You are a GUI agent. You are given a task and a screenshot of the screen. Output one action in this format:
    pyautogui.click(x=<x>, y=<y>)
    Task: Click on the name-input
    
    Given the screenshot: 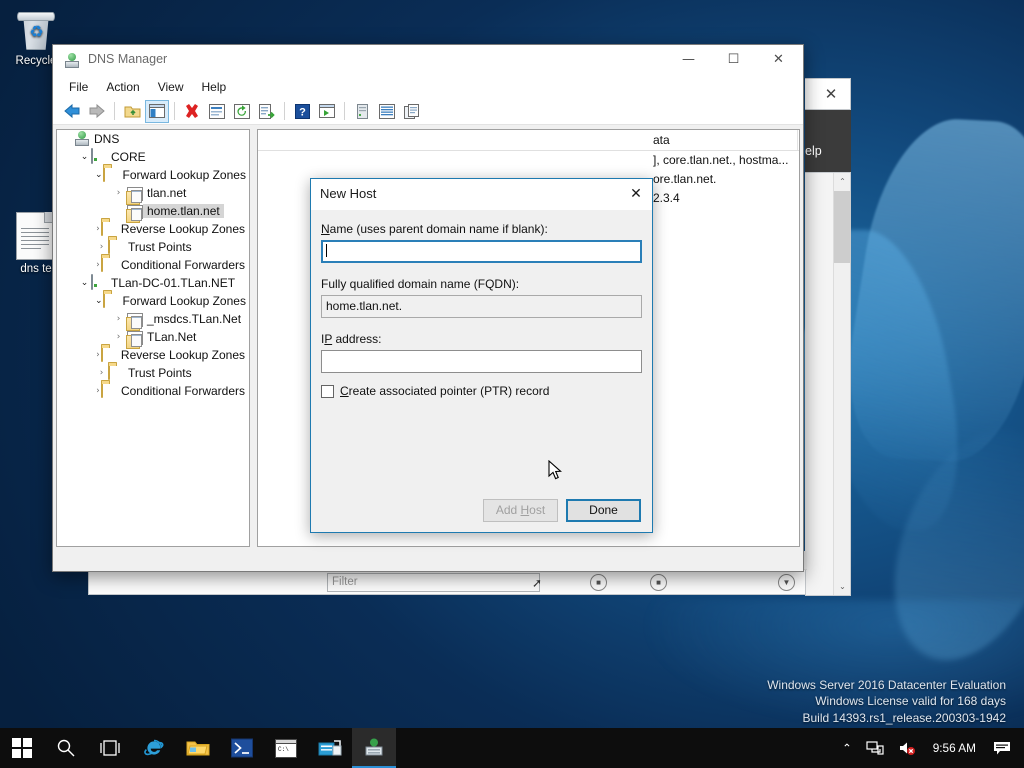 What is the action you would take?
    pyautogui.click(x=481, y=251)
    